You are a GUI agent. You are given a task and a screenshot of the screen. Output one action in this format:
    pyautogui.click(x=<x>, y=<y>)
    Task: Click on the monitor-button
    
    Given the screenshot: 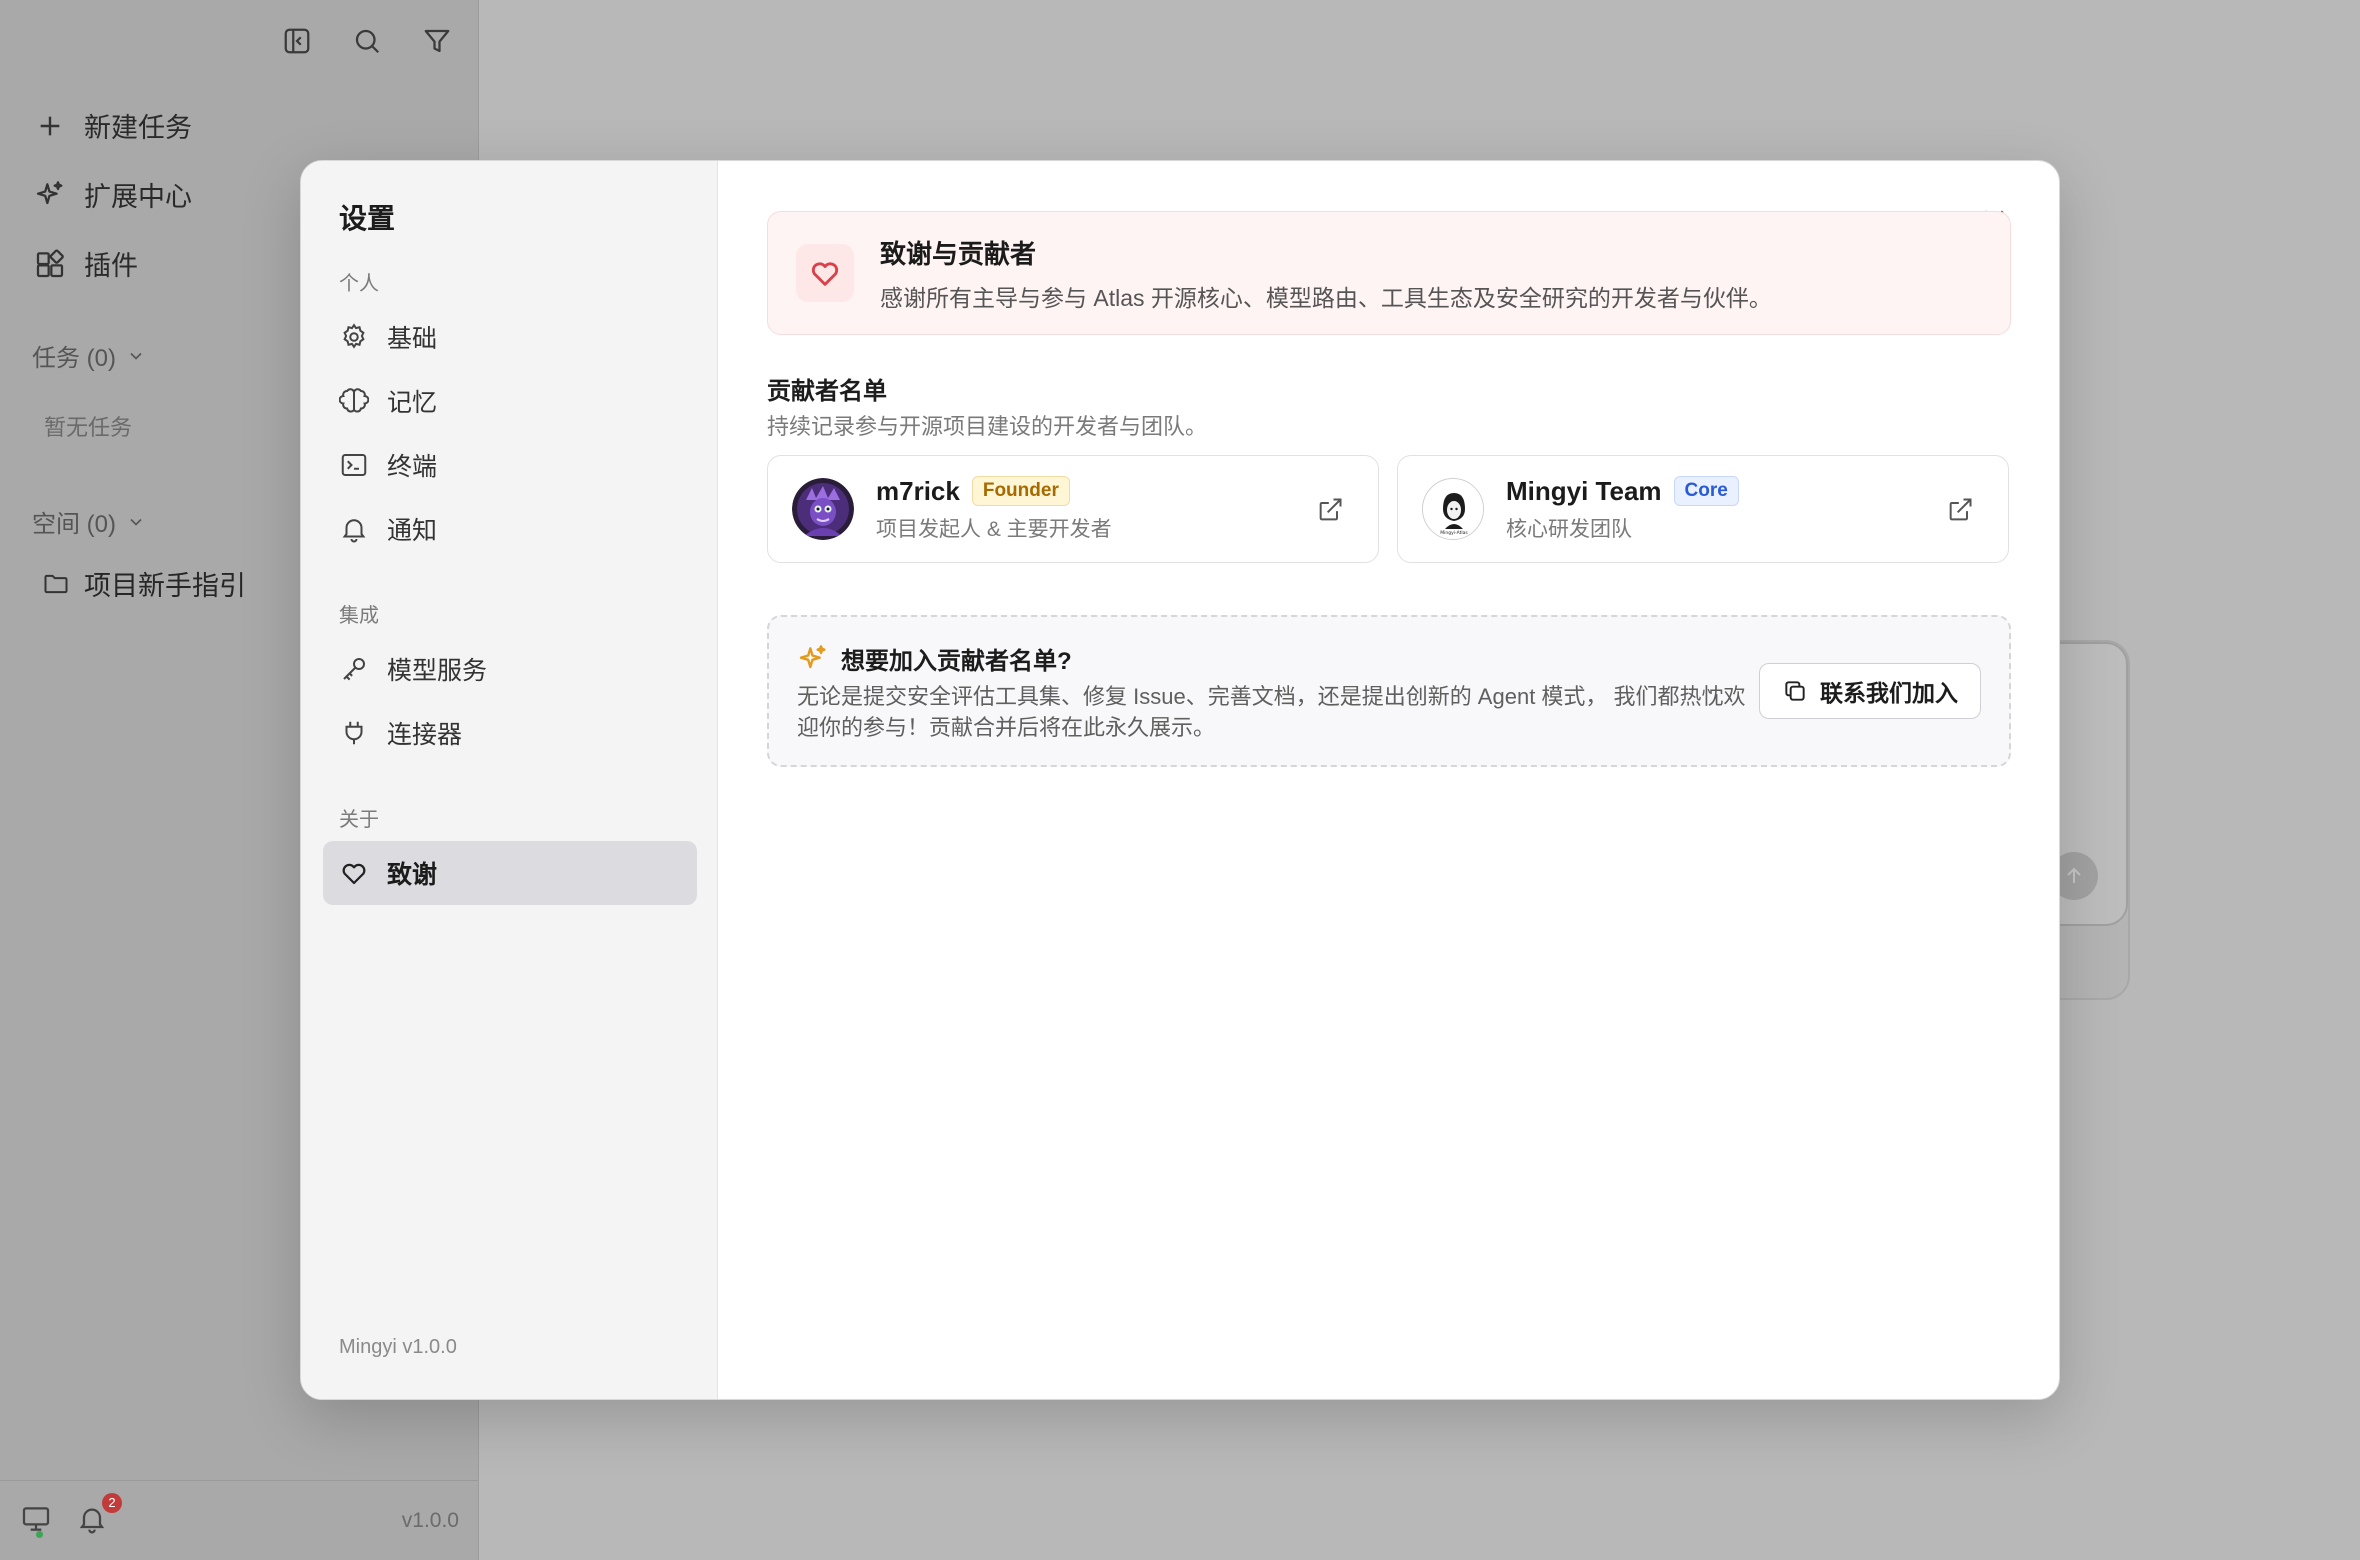 What is the action you would take?
    pyautogui.click(x=38, y=1521)
    